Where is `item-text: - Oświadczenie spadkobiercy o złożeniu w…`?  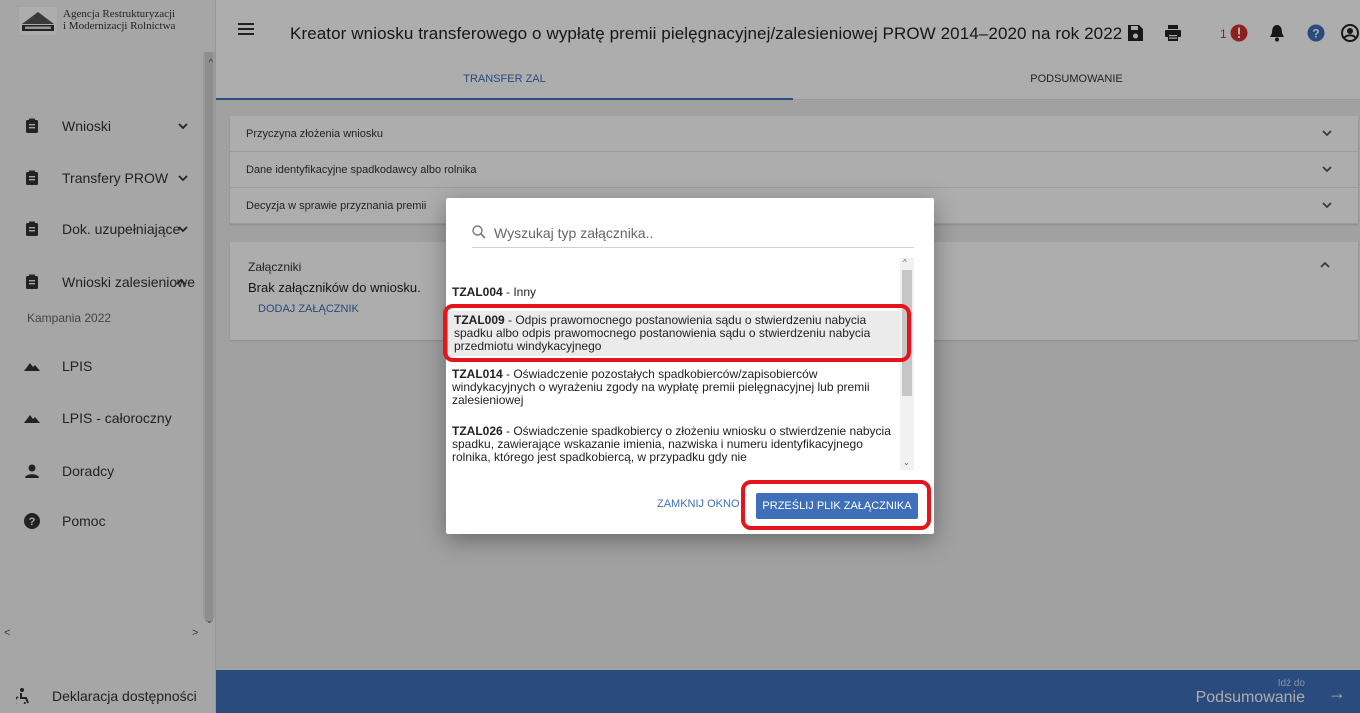
item-text: - Oświadczenie spadkobiercy o złożeniu w… is located at coordinates (671, 444).